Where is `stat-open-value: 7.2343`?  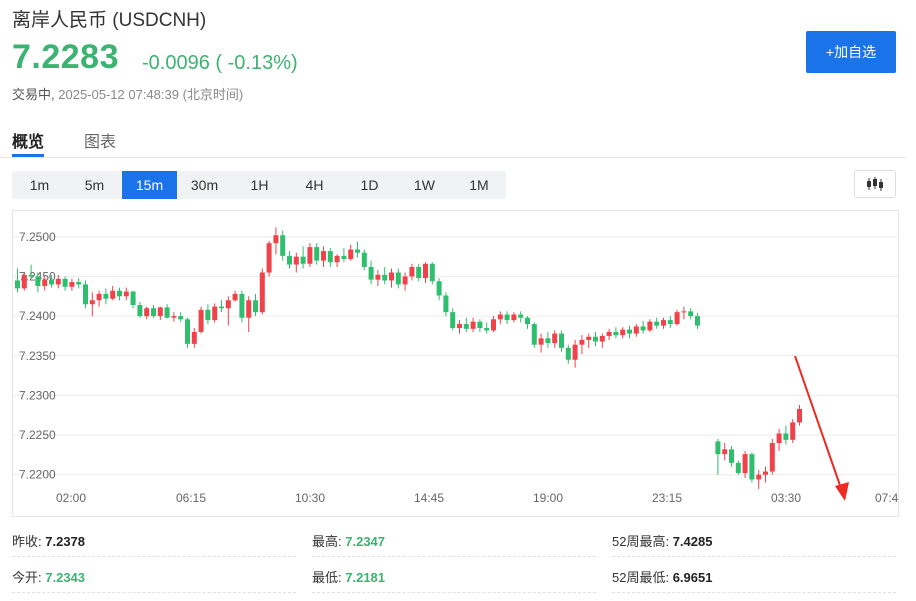
stat-open-value: 7.2343 is located at coordinates (65, 577).